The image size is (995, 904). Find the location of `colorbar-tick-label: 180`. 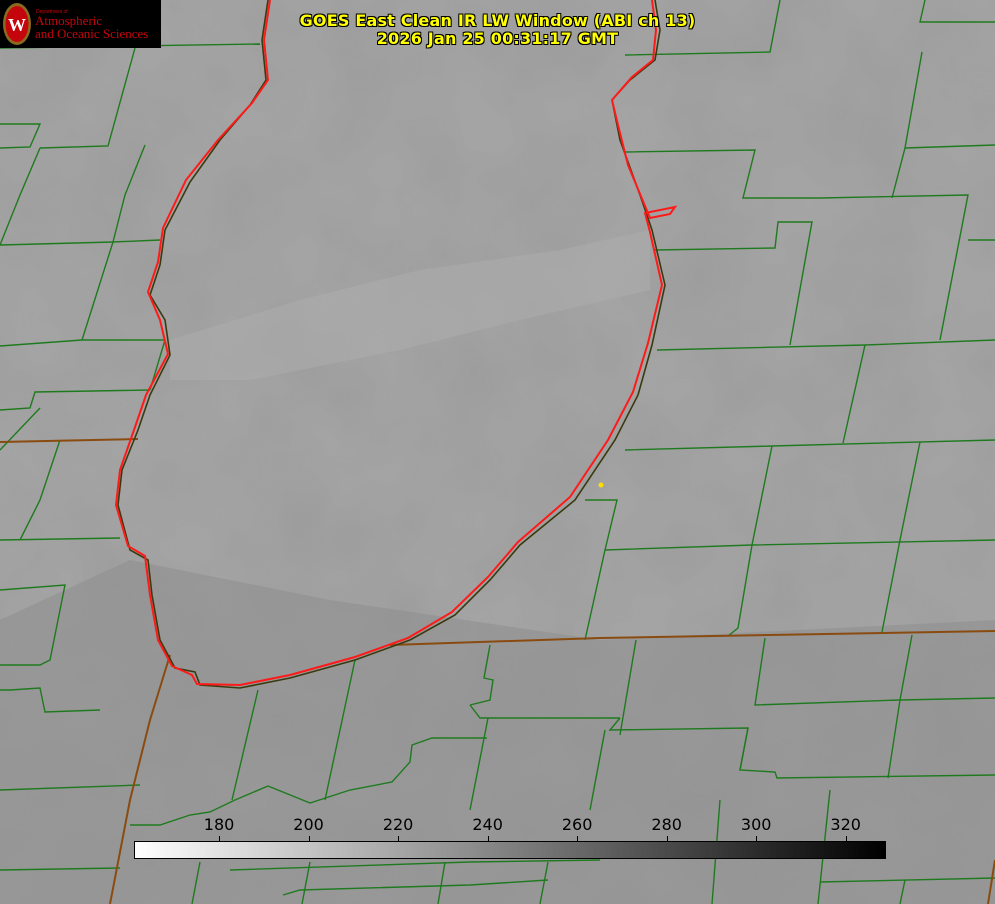

colorbar-tick-label: 180 is located at coordinates (219, 824).